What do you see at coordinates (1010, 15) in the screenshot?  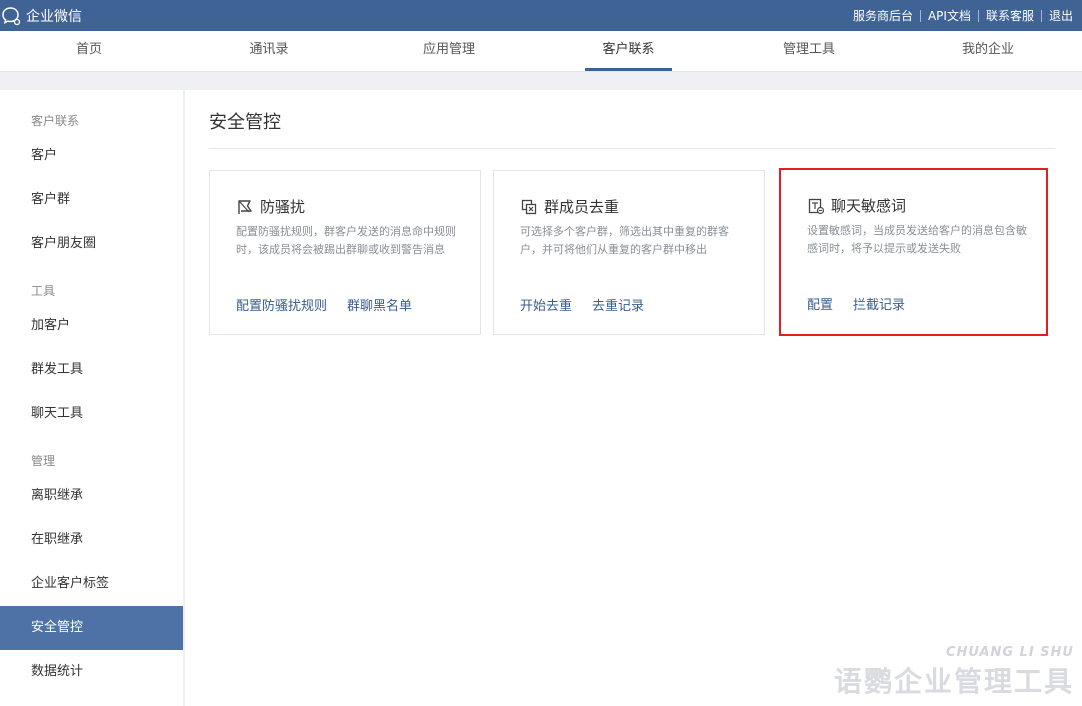 I see `contact-support-link: 联系客服` at bounding box center [1010, 15].